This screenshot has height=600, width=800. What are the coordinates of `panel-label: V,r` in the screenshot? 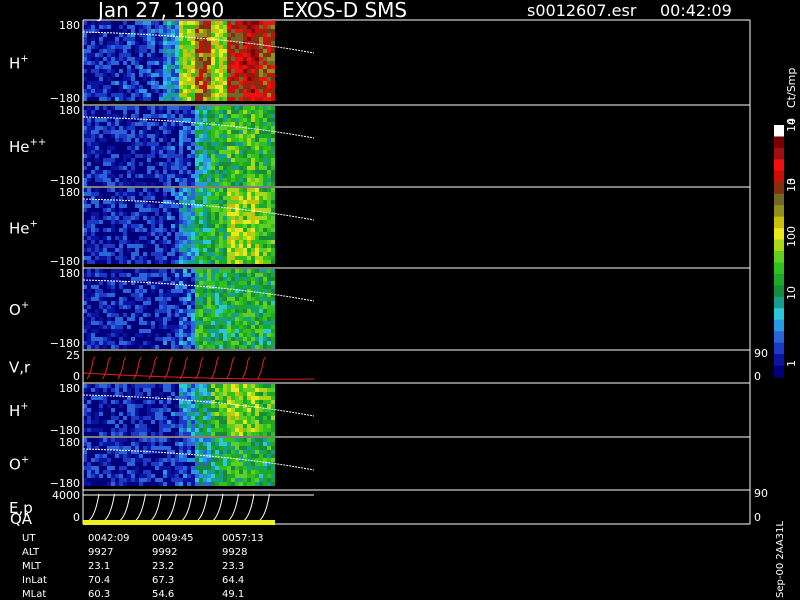 It's located at (20, 368).